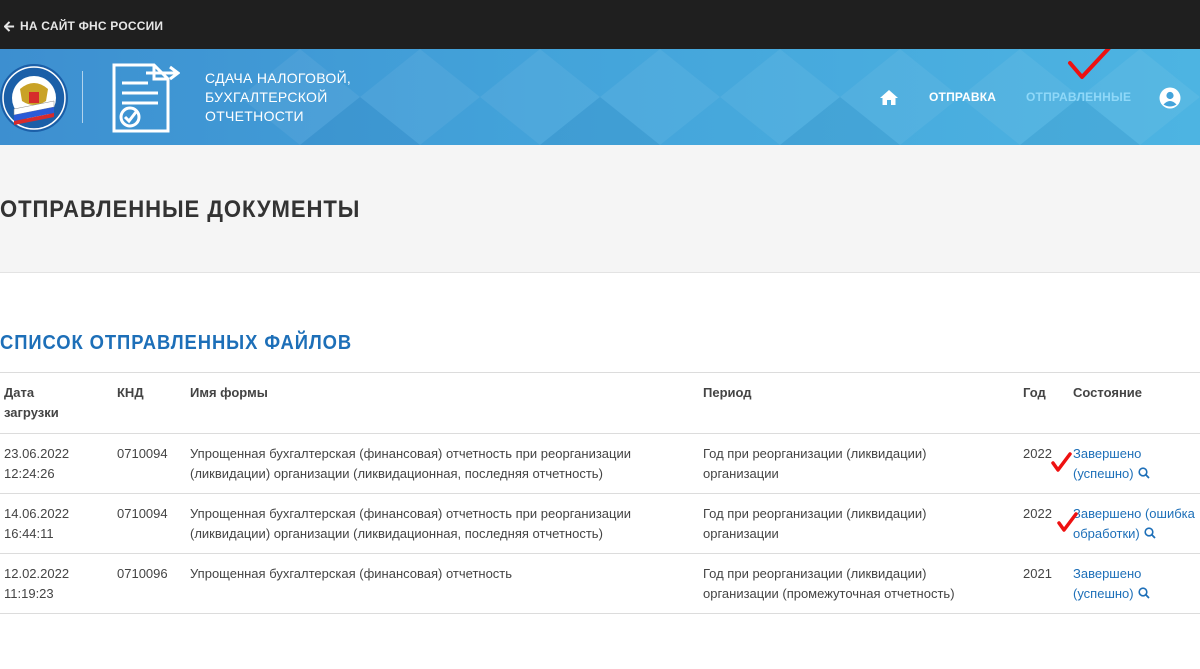 The height and width of the screenshot is (669, 1200). I want to click on knd-cell: 0710096, so click(142, 573).